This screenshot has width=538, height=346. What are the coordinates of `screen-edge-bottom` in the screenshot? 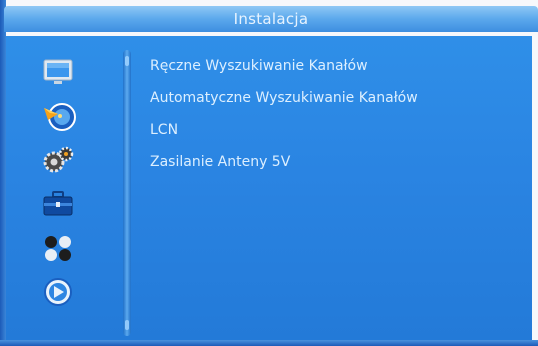 It's located at (269, 343).